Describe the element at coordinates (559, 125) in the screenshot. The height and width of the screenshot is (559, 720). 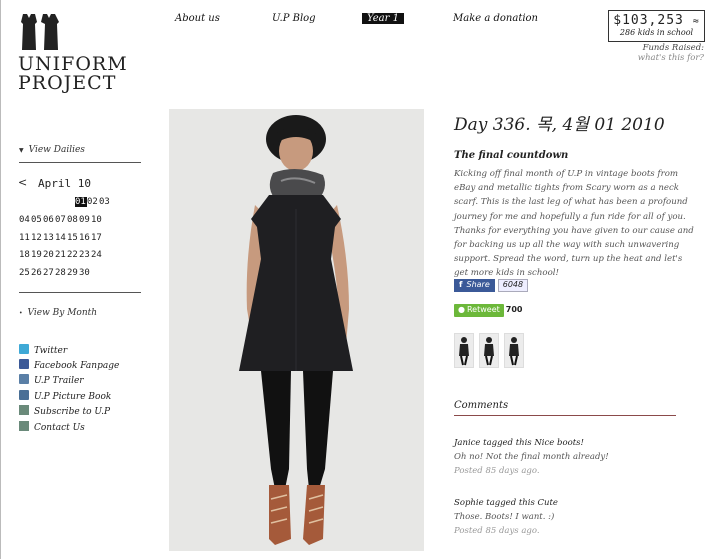
I see `post-title: Day 336. 목, 4월 01 2010` at that location.